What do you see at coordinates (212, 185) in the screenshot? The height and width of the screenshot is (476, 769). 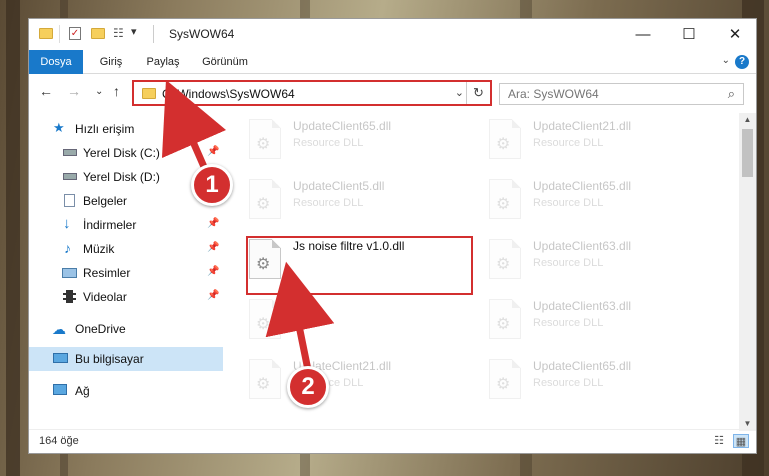 I see `step-1-badge: 1` at bounding box center [212, 185].